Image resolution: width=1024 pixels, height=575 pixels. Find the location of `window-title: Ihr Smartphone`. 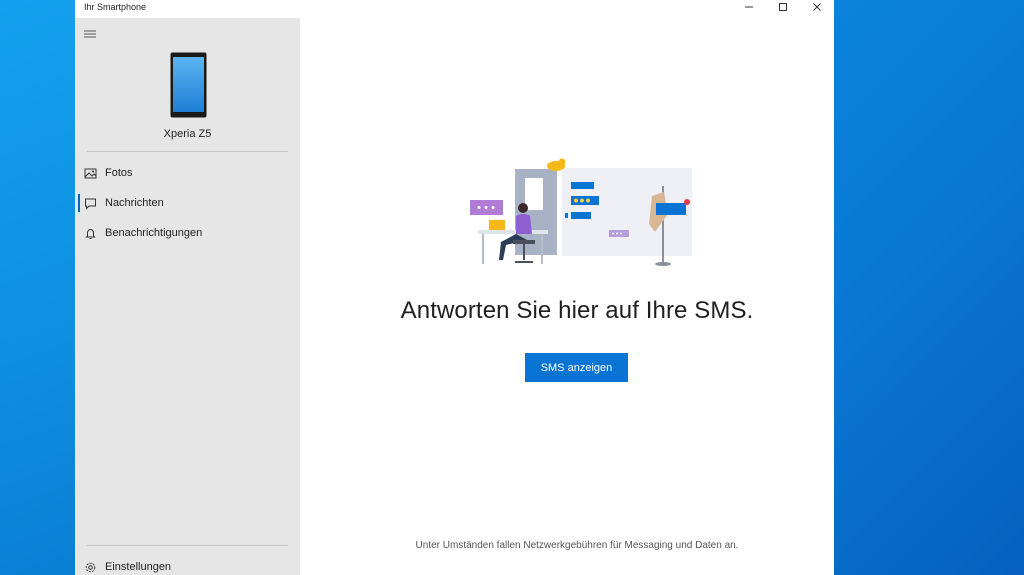

window-title: Ihr Smartphone is located at coordinates (115, 7).